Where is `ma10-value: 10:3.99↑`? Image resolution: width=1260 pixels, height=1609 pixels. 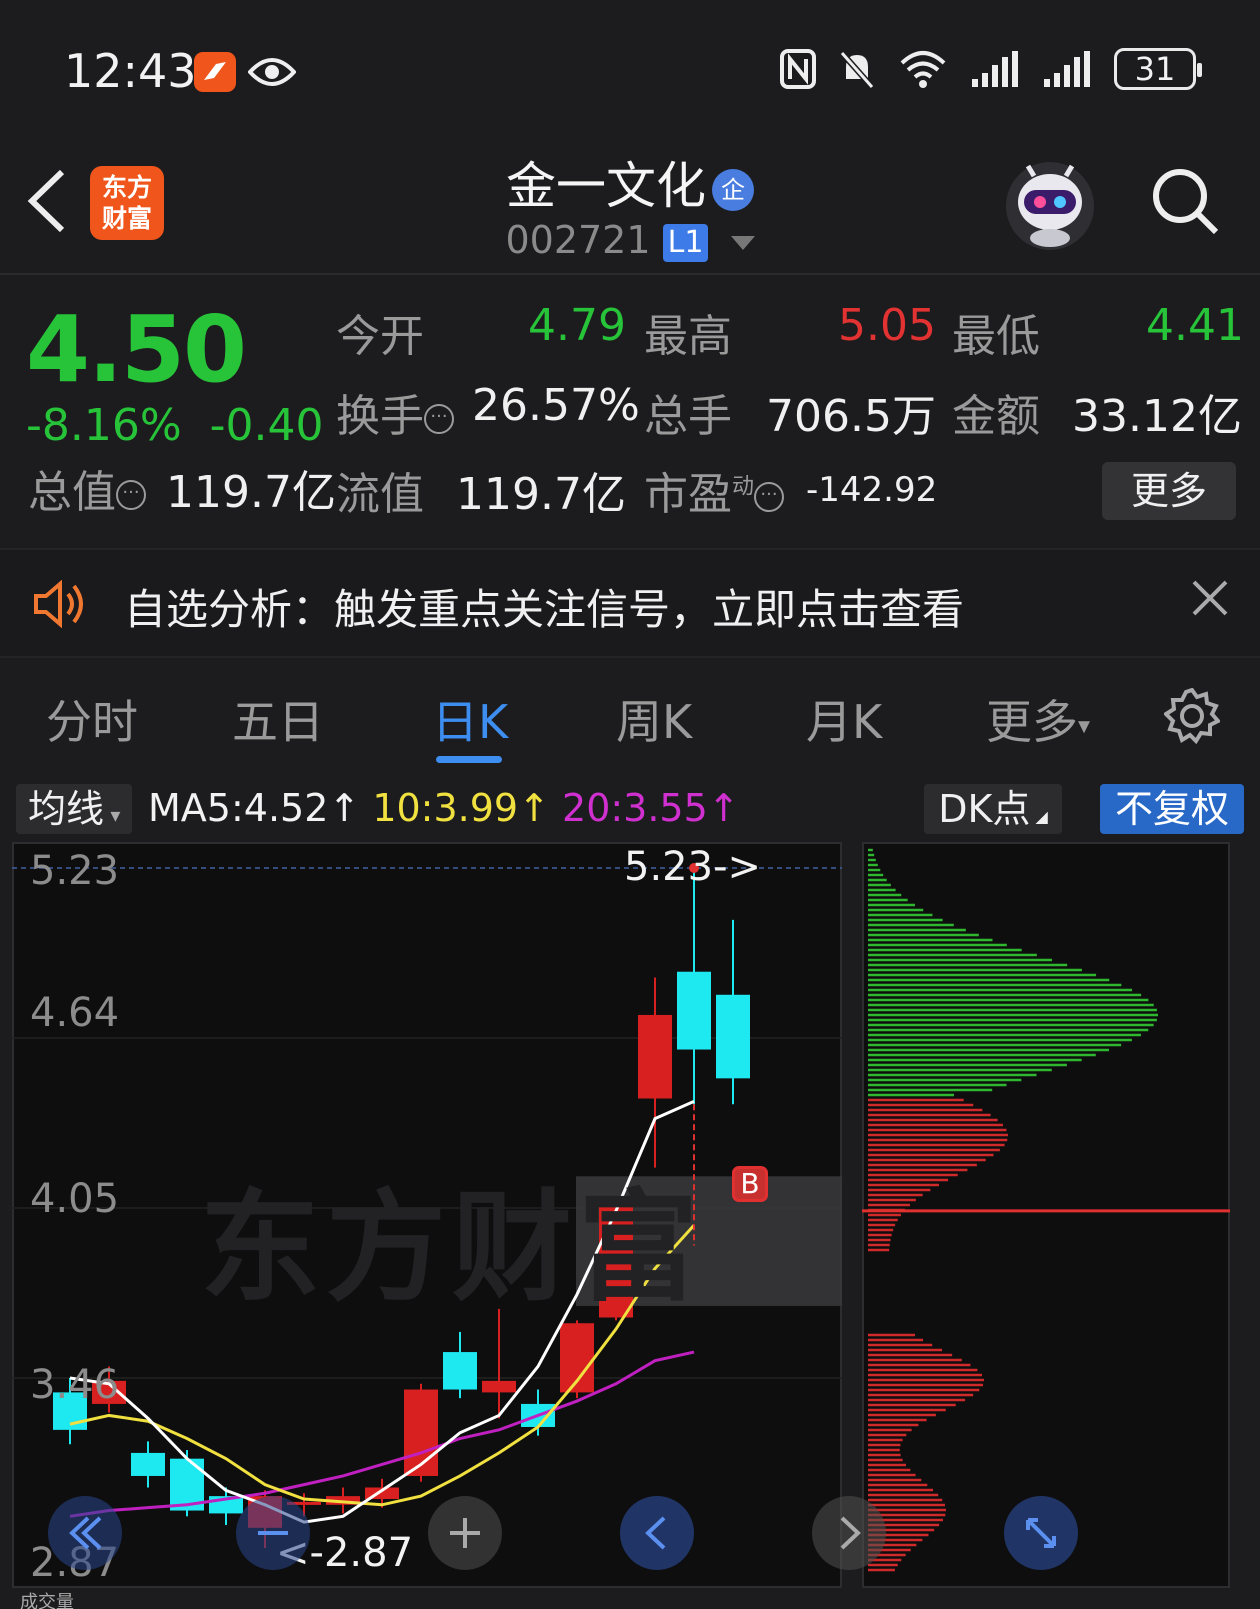
ma10-value: 10:3.99↑ is located at coordinates (461, 808).